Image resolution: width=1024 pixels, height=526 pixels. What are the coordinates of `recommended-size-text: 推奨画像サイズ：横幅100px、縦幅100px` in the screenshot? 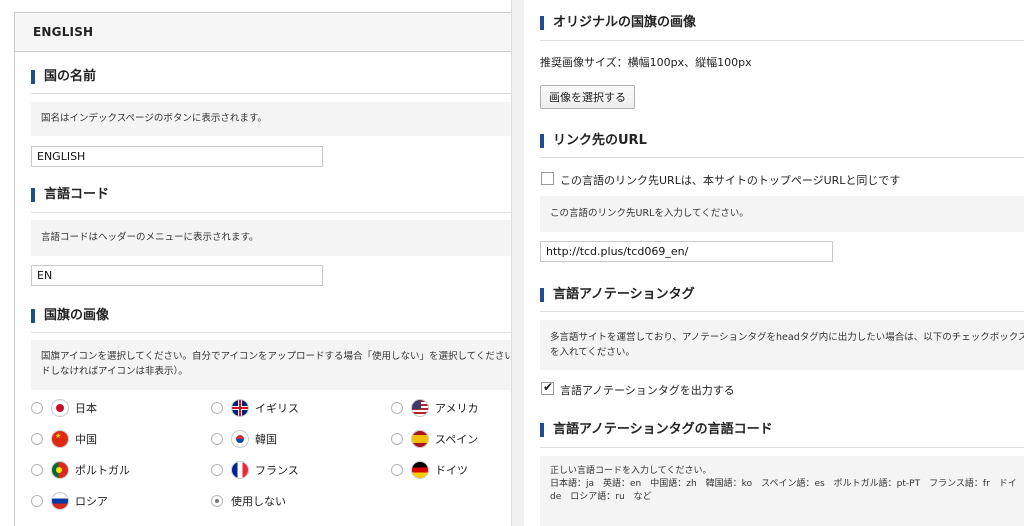 It's located at (646, 62).